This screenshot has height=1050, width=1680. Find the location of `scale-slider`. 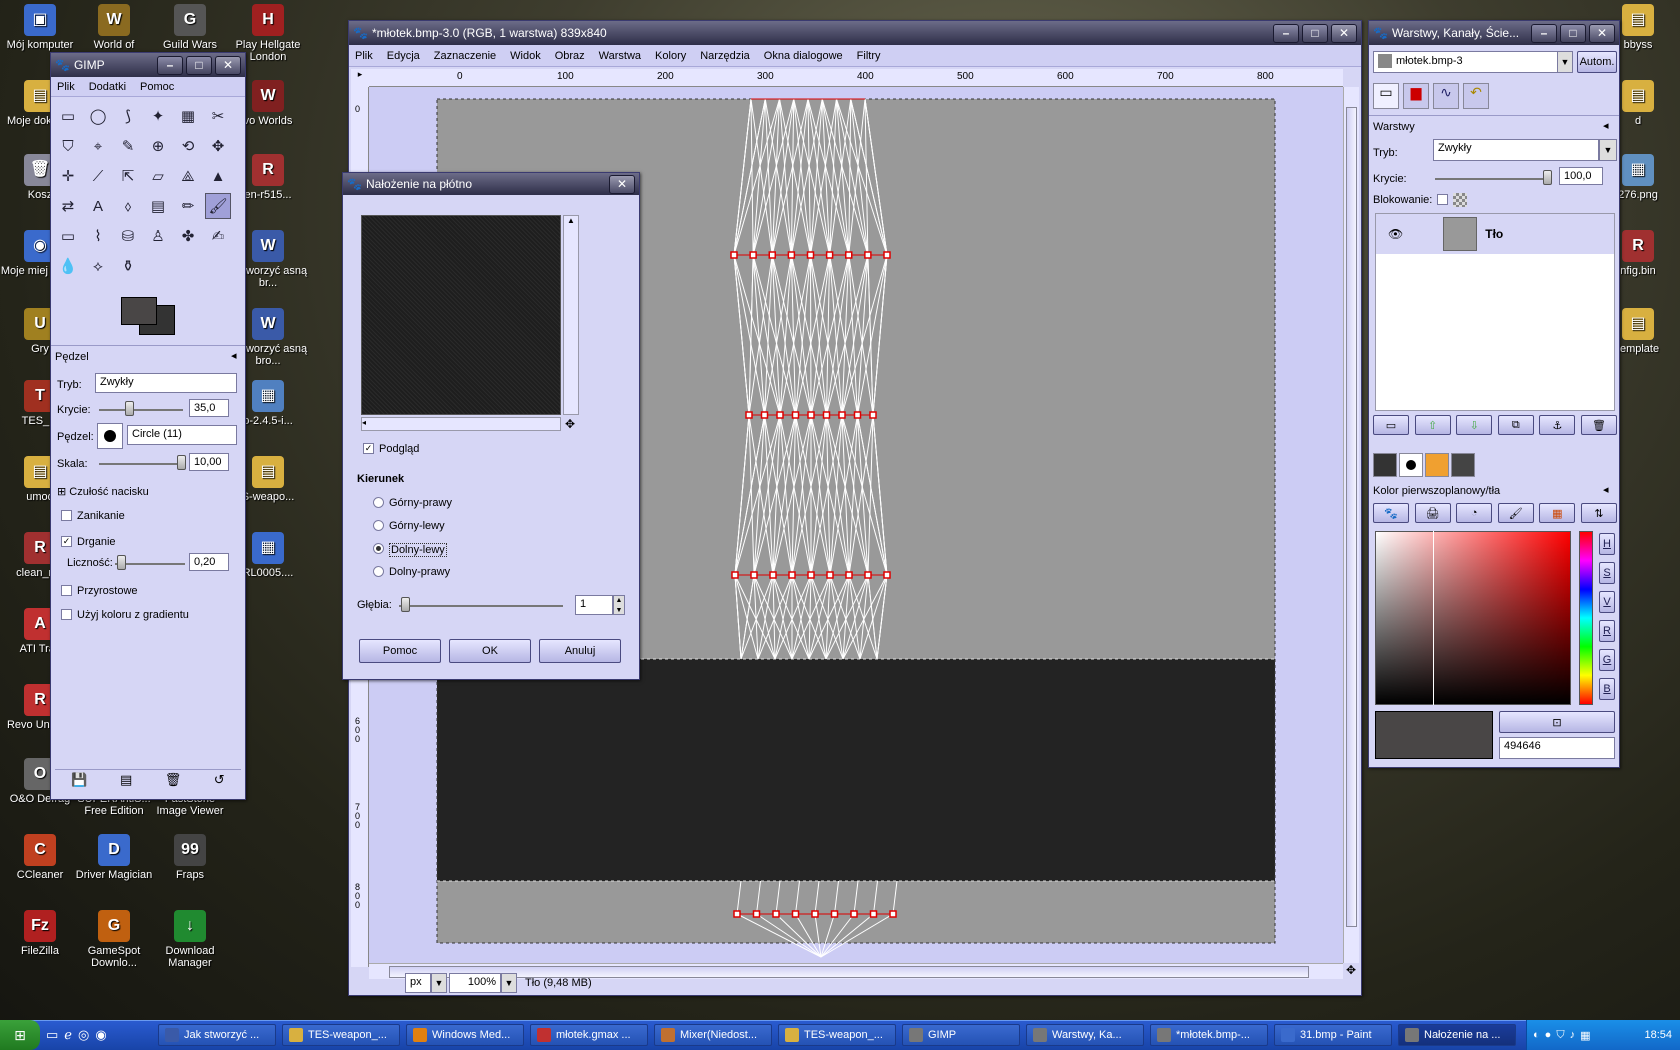

scale-slider is located at coordinates (181, 462).